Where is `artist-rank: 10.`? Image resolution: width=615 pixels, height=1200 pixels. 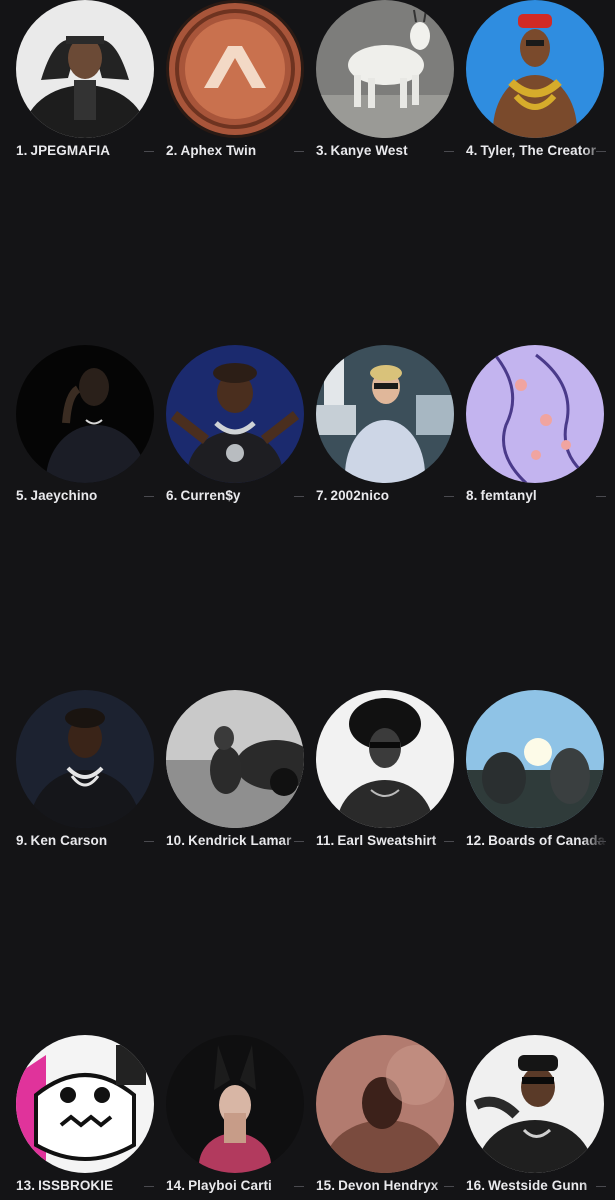 artist-rank: 10. is located at coordinates (176, 840).